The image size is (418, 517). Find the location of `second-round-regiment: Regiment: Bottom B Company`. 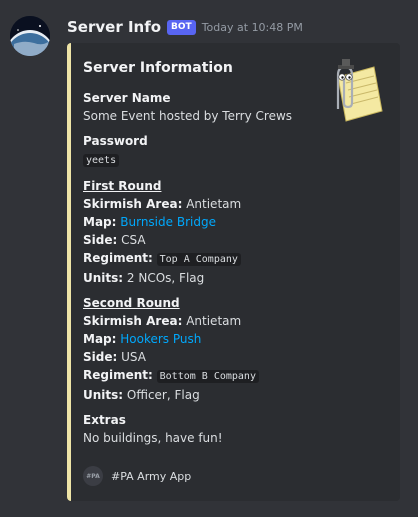

second-round-regiment: Regiment: Bottom B Company is located at coordinates (203, 376).